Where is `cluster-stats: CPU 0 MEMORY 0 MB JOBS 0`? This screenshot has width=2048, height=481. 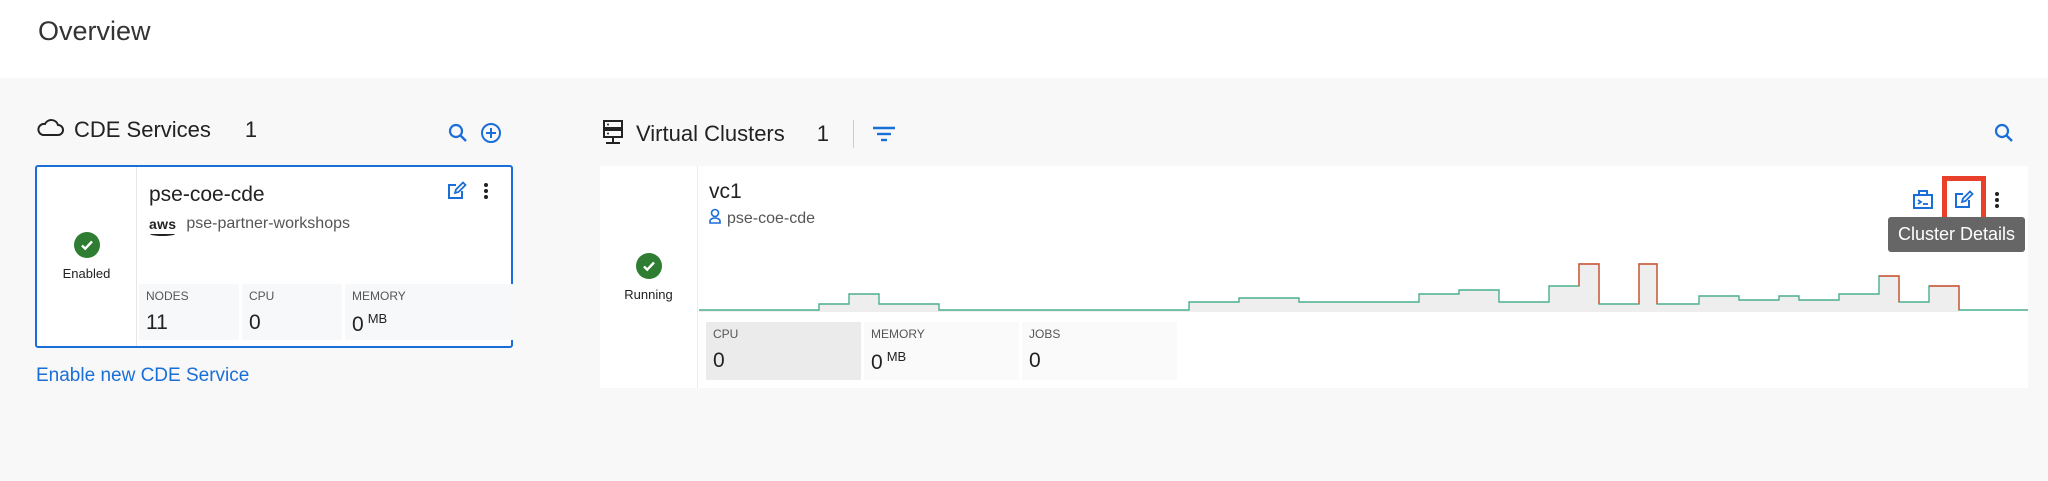 cluster-stats: CPU 0 MEMORY 0 MB JOBS 0 is located at coordinates (941, 351).